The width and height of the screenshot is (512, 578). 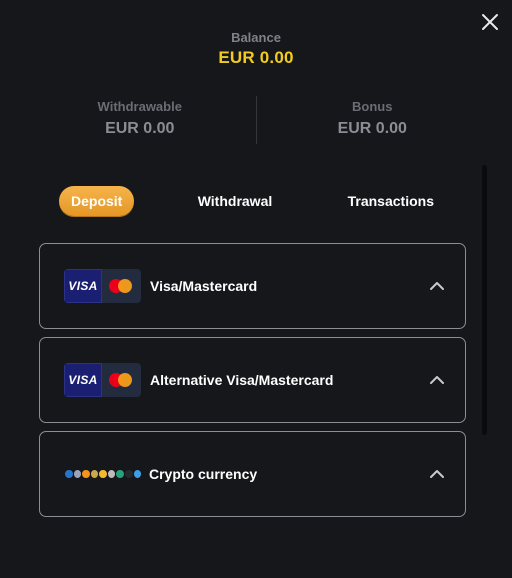 I want to click on balance-value: EUR 0.00, so click(x=256, y=57).